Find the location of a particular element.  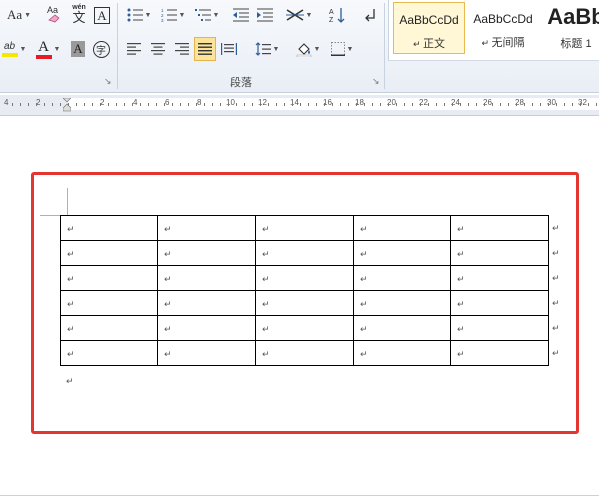

increase-indent-button is located at coordinates (265, 15).